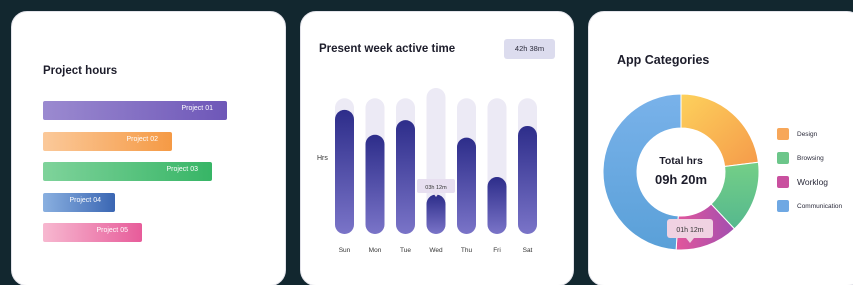  I want to click on legend-label: Browsing, so click(810, 158).